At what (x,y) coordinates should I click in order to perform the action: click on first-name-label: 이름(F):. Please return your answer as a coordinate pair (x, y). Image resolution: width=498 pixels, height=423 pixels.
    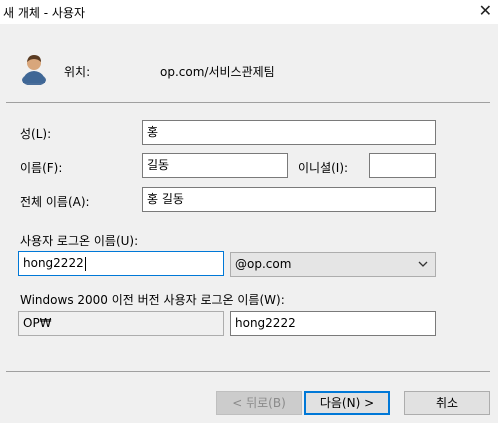
    Looking at the image, I should click on (41, 168).